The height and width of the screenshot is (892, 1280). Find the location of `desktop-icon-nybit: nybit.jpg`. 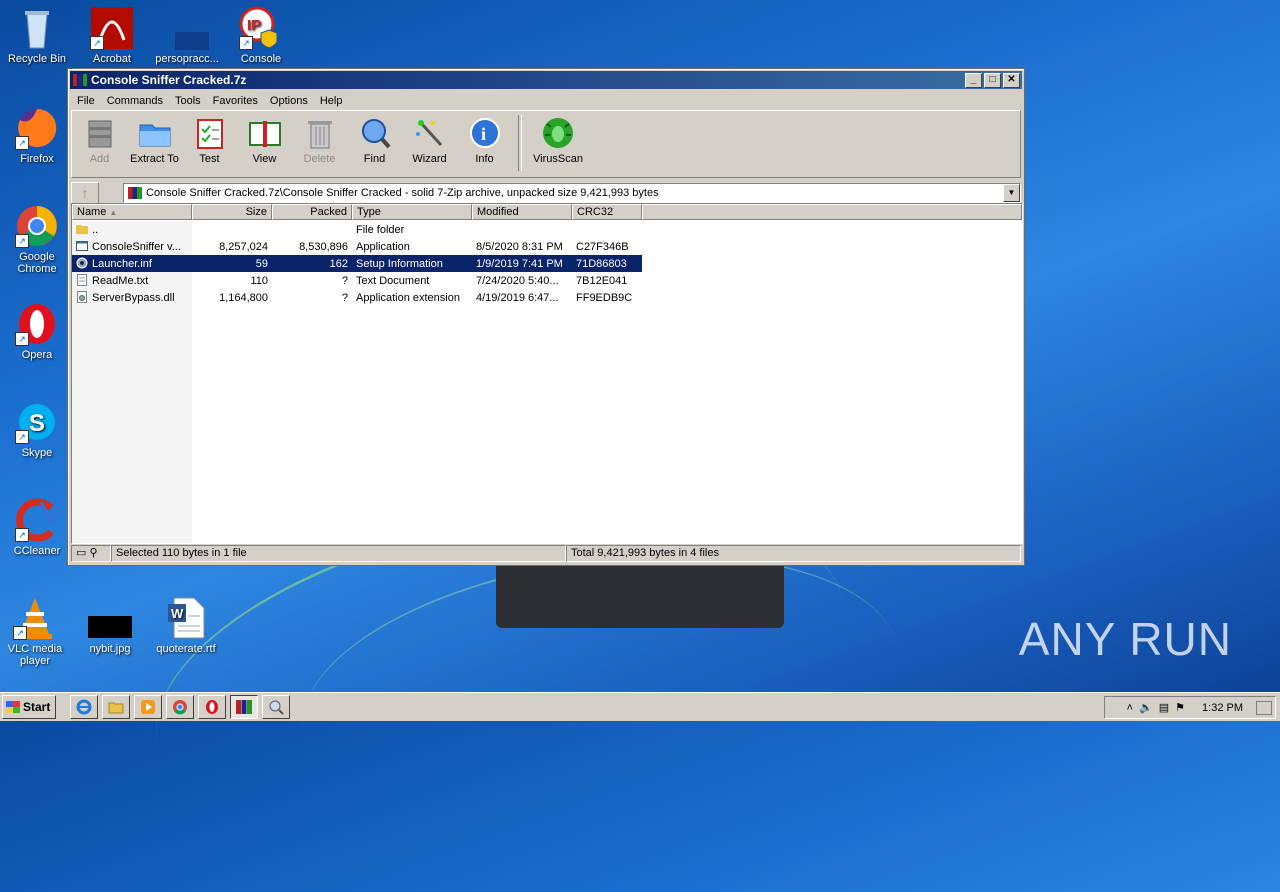

desktop-icon-nybit: nybit.jpg is located at coordinates (110, 625).